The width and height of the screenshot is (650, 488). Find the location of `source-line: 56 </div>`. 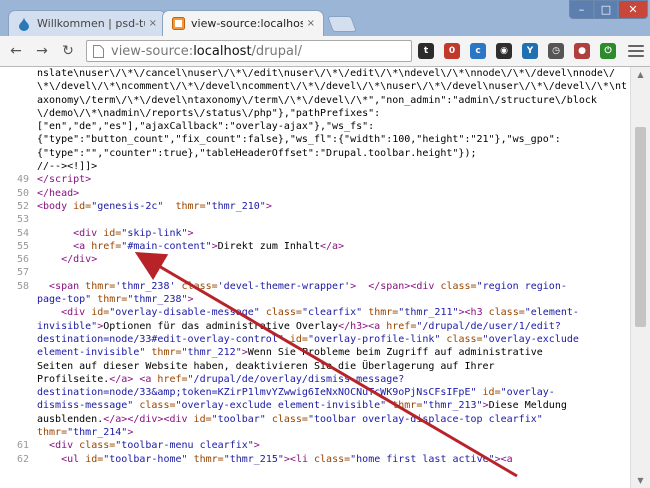

source-line: 56 </div> is located at coordinates (315, 259).